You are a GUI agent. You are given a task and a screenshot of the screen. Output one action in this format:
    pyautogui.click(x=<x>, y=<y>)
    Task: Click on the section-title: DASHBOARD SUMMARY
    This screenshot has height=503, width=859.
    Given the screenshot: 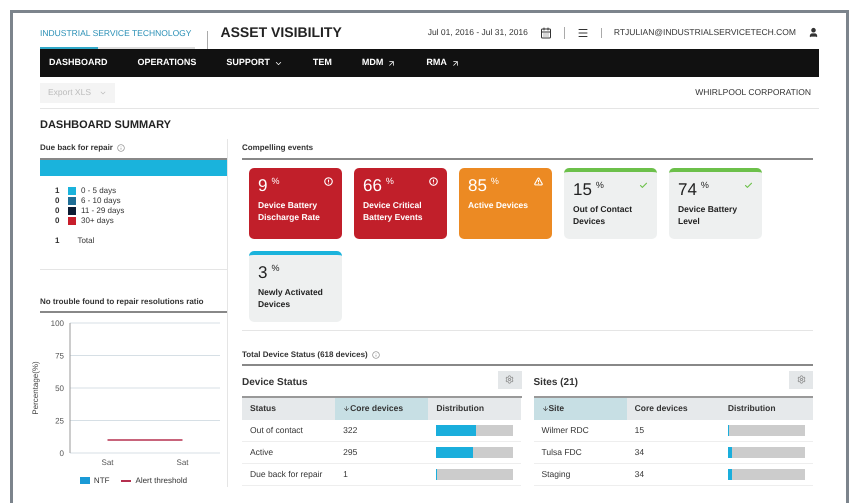 What is the action you would take?
    pyautogui.click(x=106, y=125)
    